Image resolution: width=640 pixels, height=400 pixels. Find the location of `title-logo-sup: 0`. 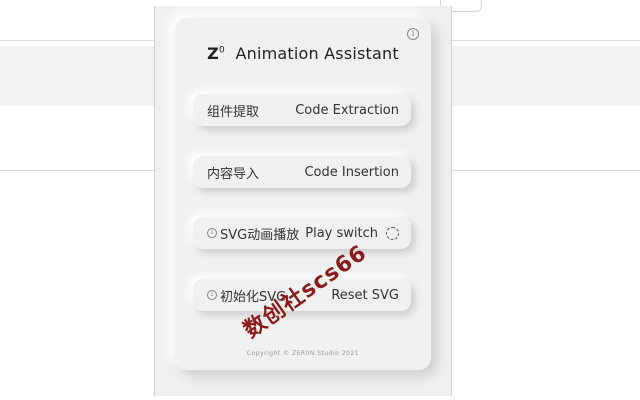

title-logo-sup: 0 is located at coordinates (221, 50).